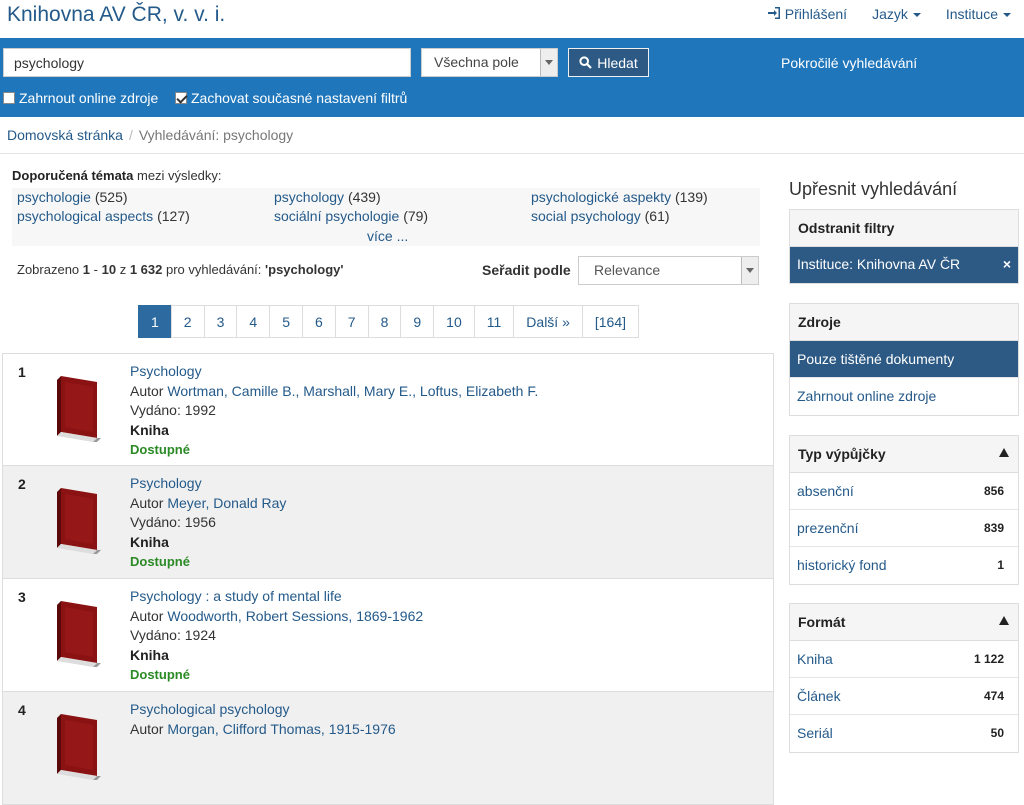 This screenshot has width=1024, height=805. I want to click on keep-filters-checkbox, so click(181, 98).